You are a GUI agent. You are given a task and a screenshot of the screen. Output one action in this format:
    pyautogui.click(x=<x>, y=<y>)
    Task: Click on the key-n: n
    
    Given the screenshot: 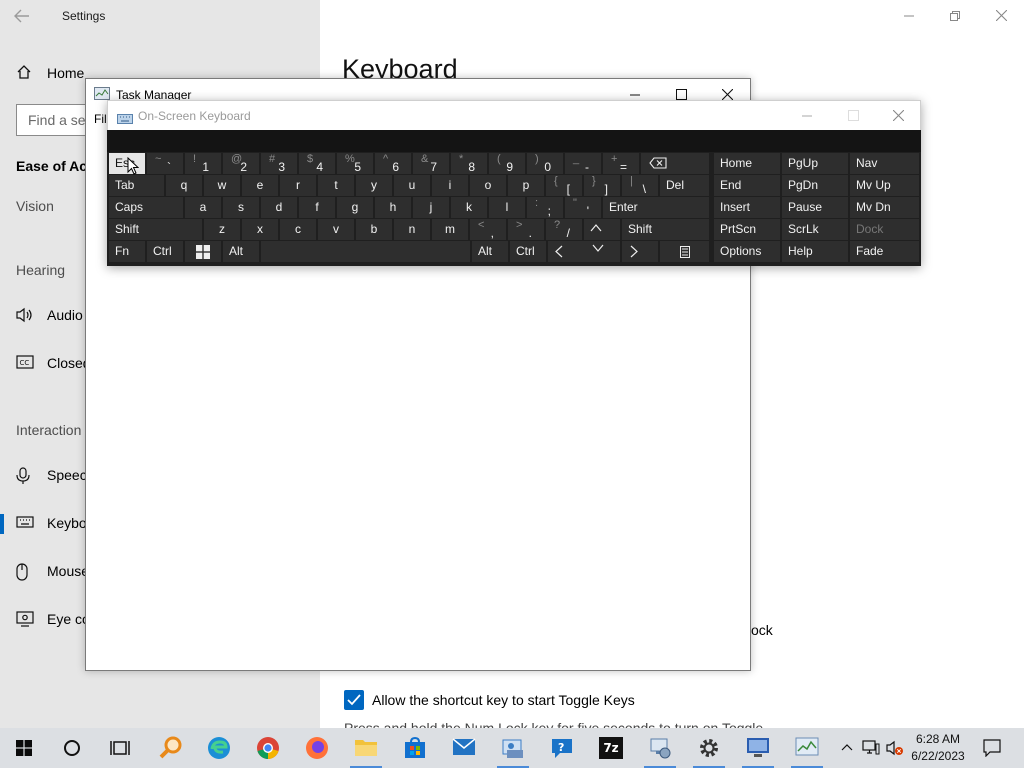 What is the action you would take?
    pyautogui.click(x=412, y=229)
    